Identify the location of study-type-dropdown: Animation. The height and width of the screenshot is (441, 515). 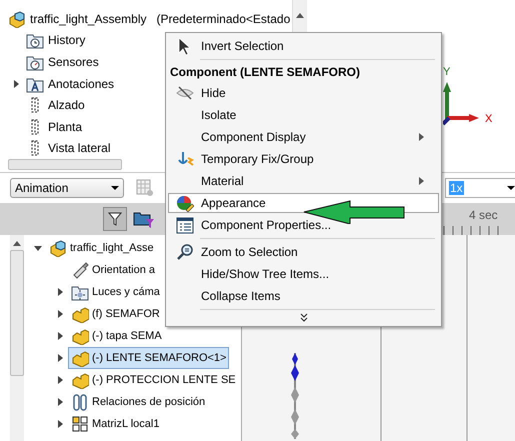
(67, 188).